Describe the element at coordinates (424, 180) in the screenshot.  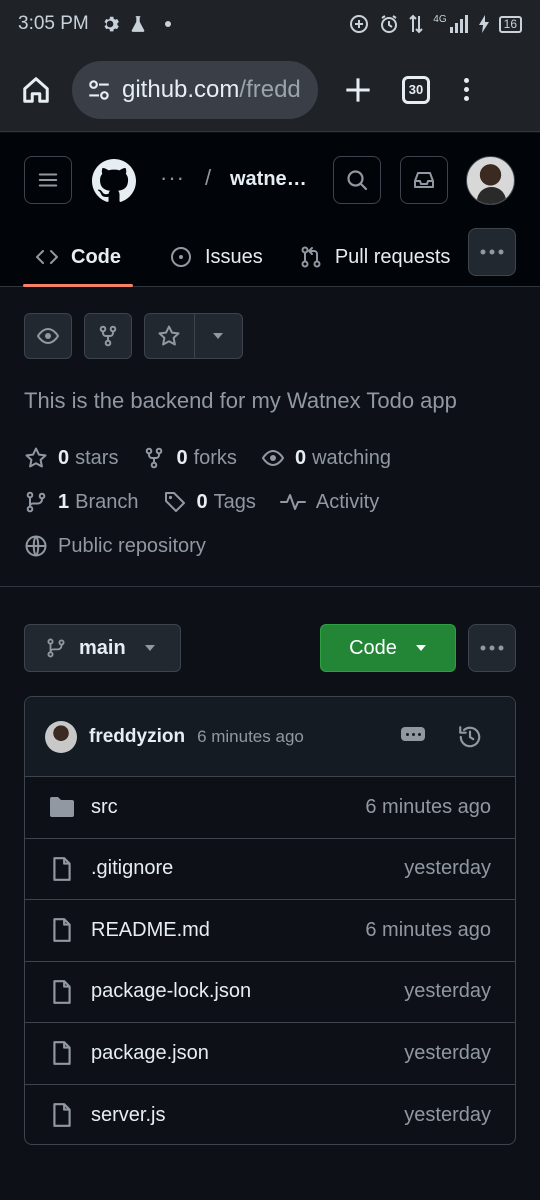
I see `inbox-button` at that location.